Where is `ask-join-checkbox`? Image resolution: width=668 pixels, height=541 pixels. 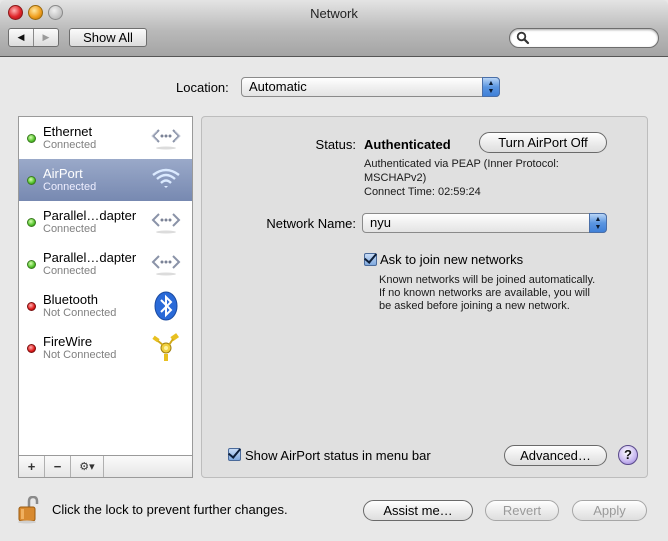
ask-join-checkbox is located at coordinates (370, 259).